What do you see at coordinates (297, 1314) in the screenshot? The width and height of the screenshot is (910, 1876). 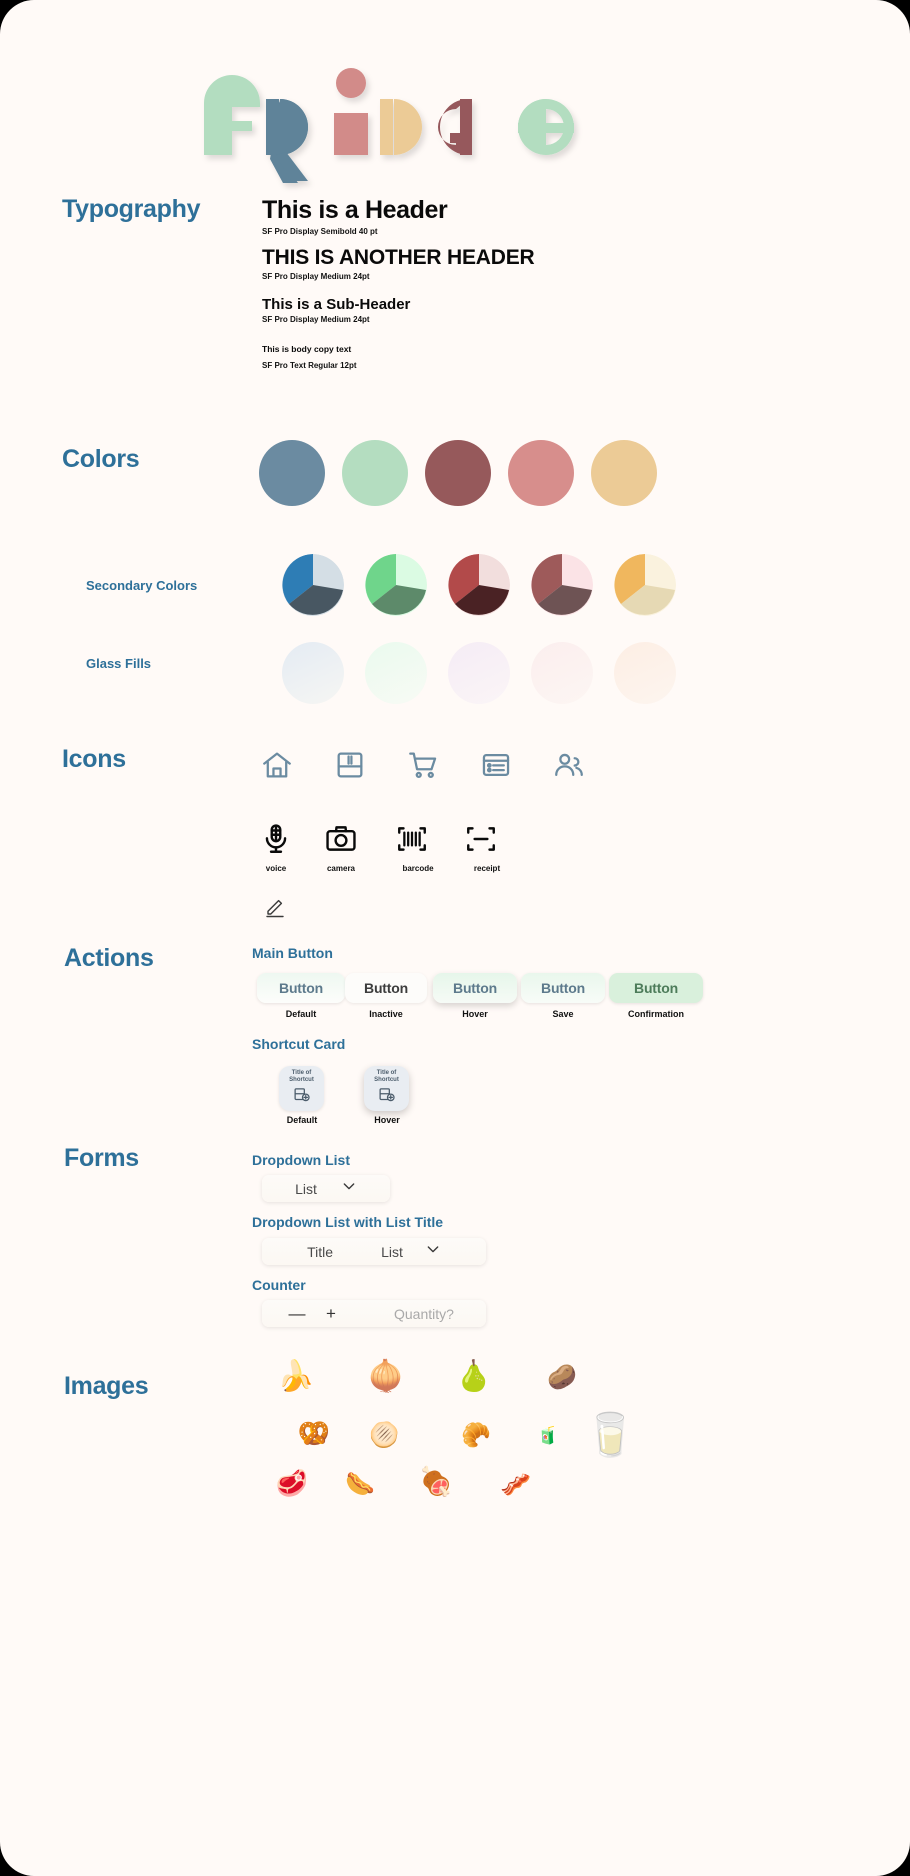 I see `counter-decrement-button: —` at bounding box center [297, 1314].